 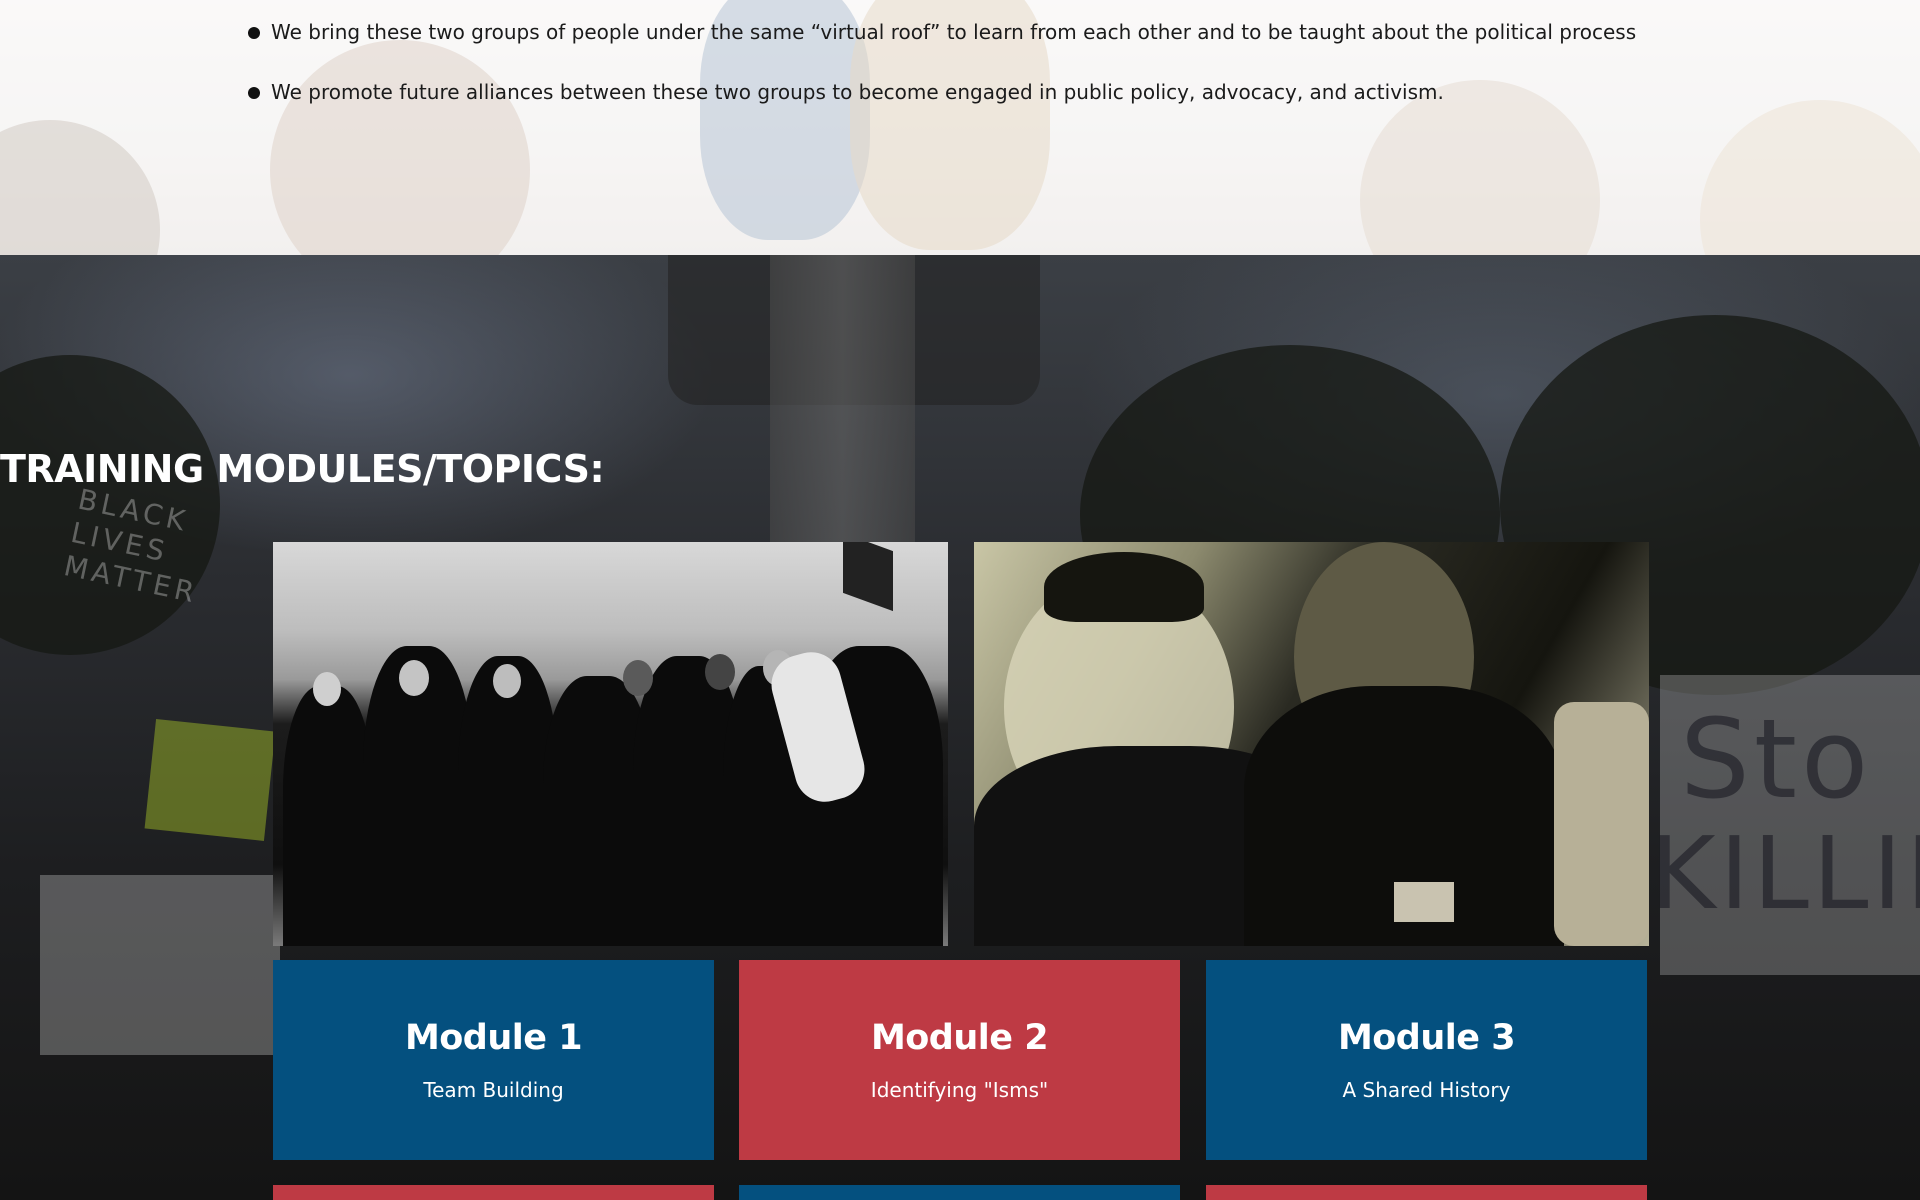 I want to click on module-card-1: Module 1 Team Building, so click(x=493, y=1060).